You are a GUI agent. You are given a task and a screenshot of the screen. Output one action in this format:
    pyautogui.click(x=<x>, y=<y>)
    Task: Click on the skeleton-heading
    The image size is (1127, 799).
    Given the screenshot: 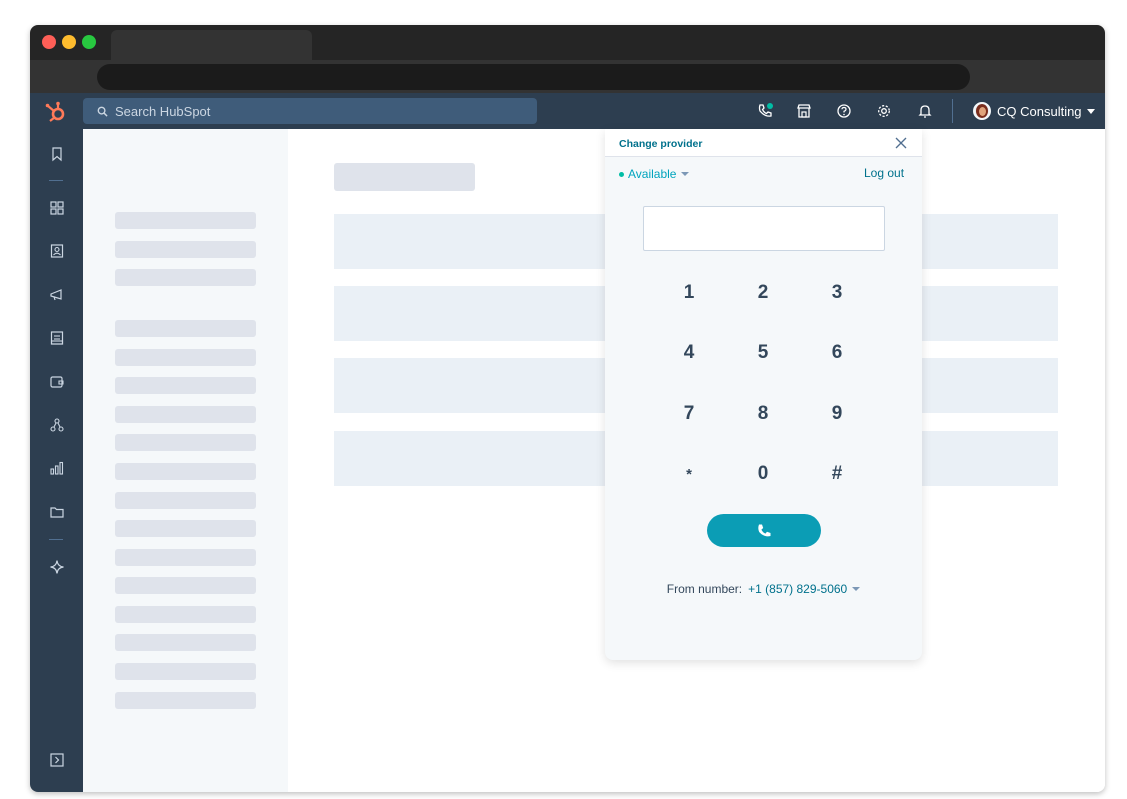 What is the action you would take?
    pyautogui.click(x=404, y=177)
    